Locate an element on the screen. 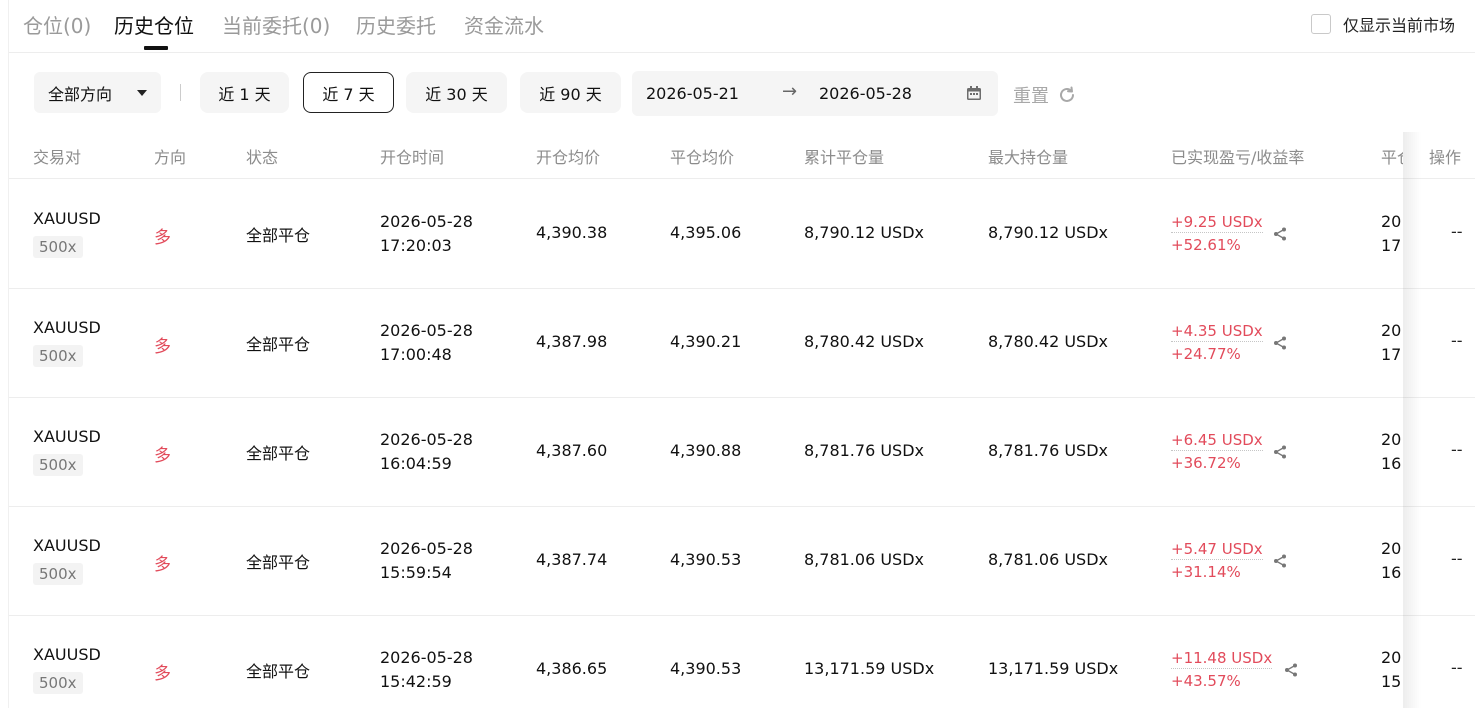  range-7d-button: 近 7 天 is located at coordinates (348, 92).